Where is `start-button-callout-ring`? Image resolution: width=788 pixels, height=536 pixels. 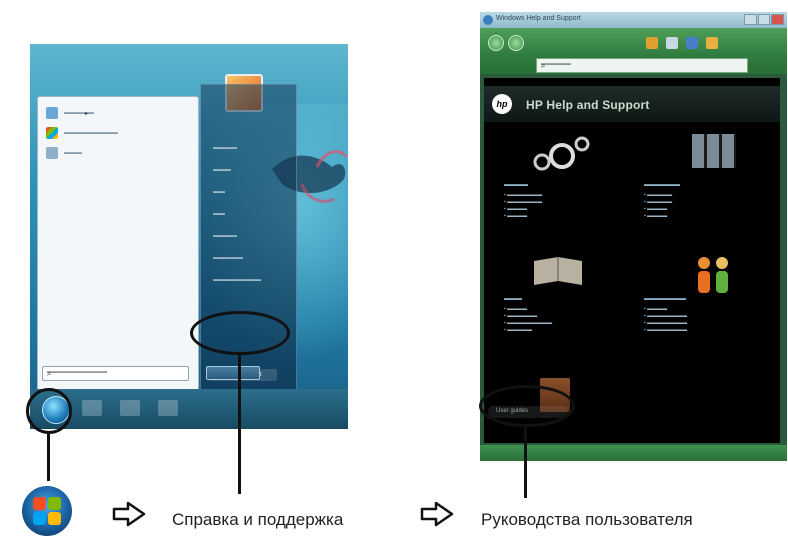 start-button-callout-ring is located at coordinates (49, 411).